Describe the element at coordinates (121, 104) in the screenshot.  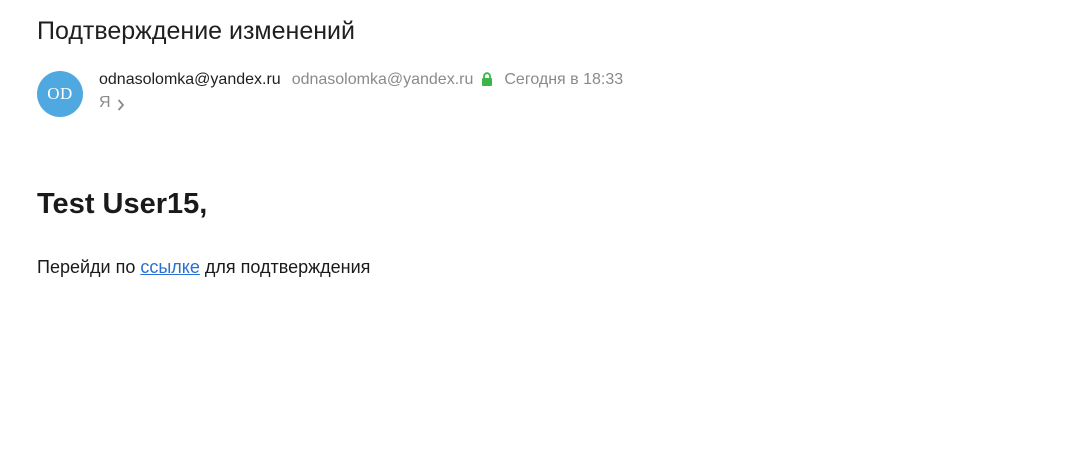
I see `chevron-right-icon` at that location.